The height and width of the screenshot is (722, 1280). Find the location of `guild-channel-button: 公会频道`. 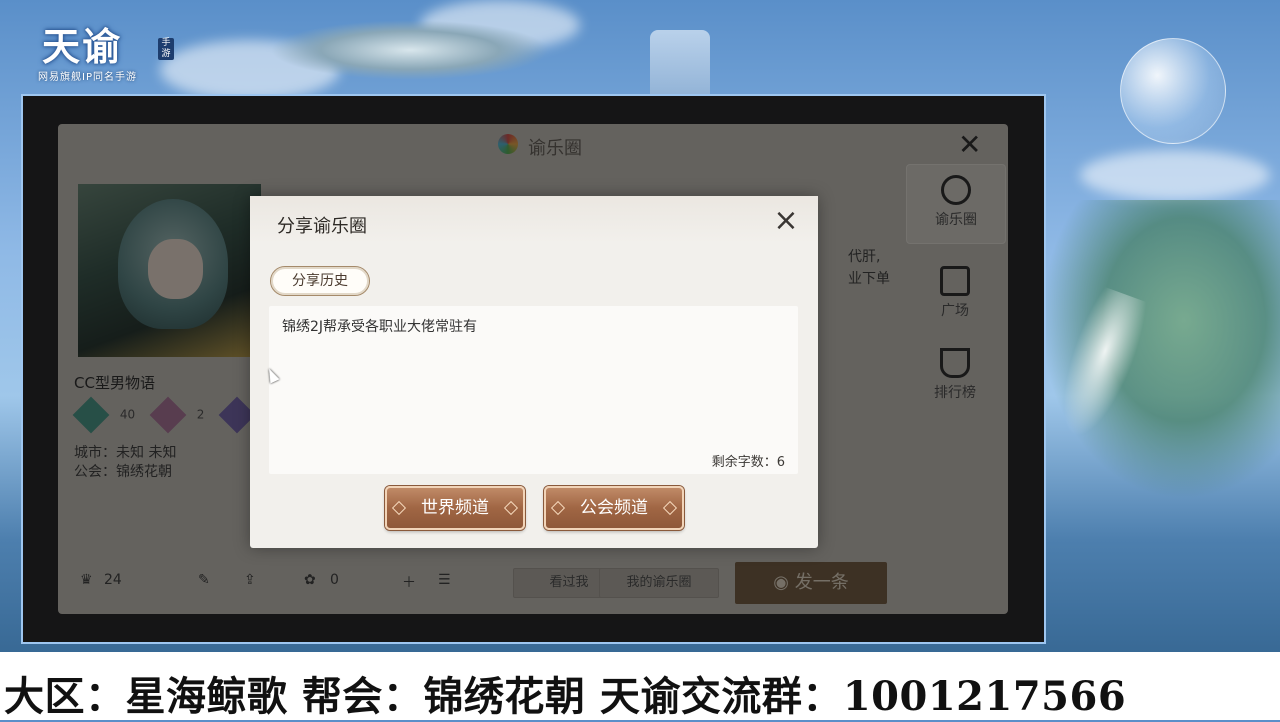

guild-channel-button: 公会频道 is located at coordinates (614, 508).